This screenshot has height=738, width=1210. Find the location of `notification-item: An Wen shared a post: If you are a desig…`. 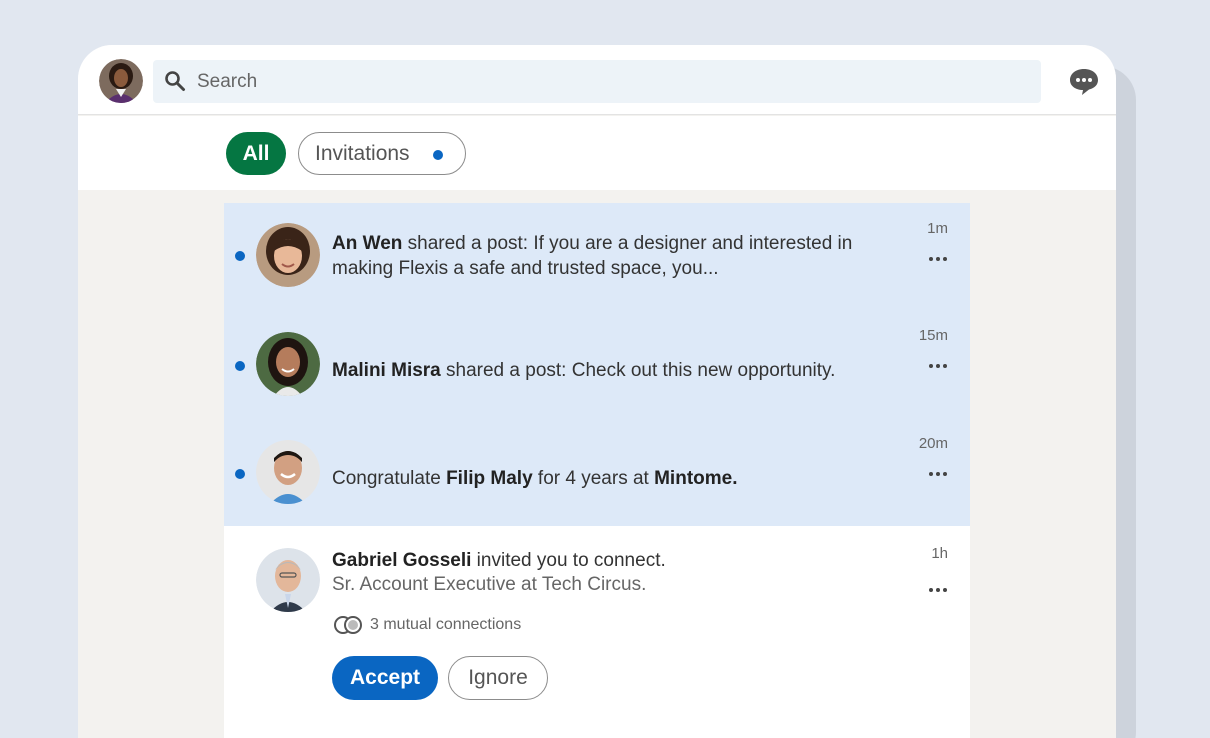

notification-item: An Wen shared a post: If you are a desig… is located at coordinates (597, 256).